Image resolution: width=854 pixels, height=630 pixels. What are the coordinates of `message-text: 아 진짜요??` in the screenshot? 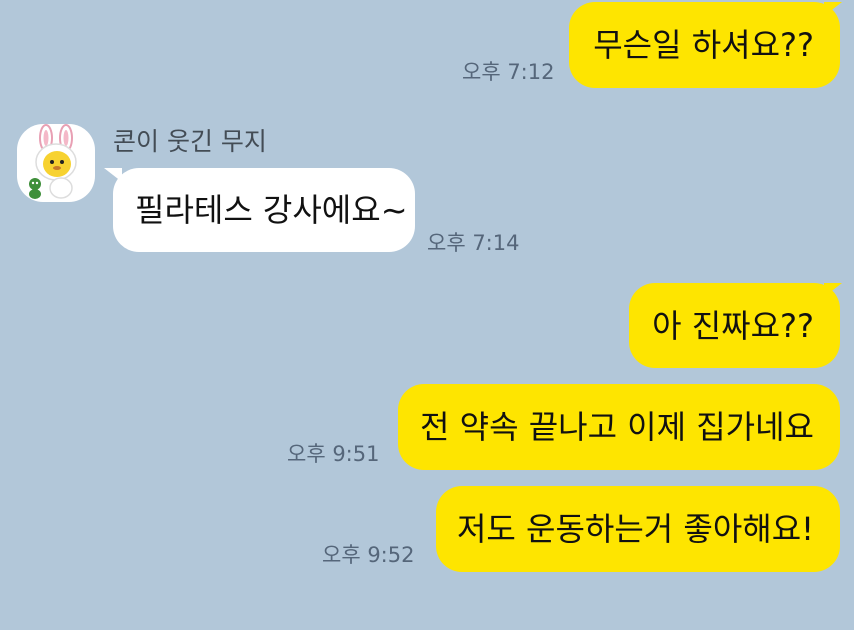 It's located at (733, 325).